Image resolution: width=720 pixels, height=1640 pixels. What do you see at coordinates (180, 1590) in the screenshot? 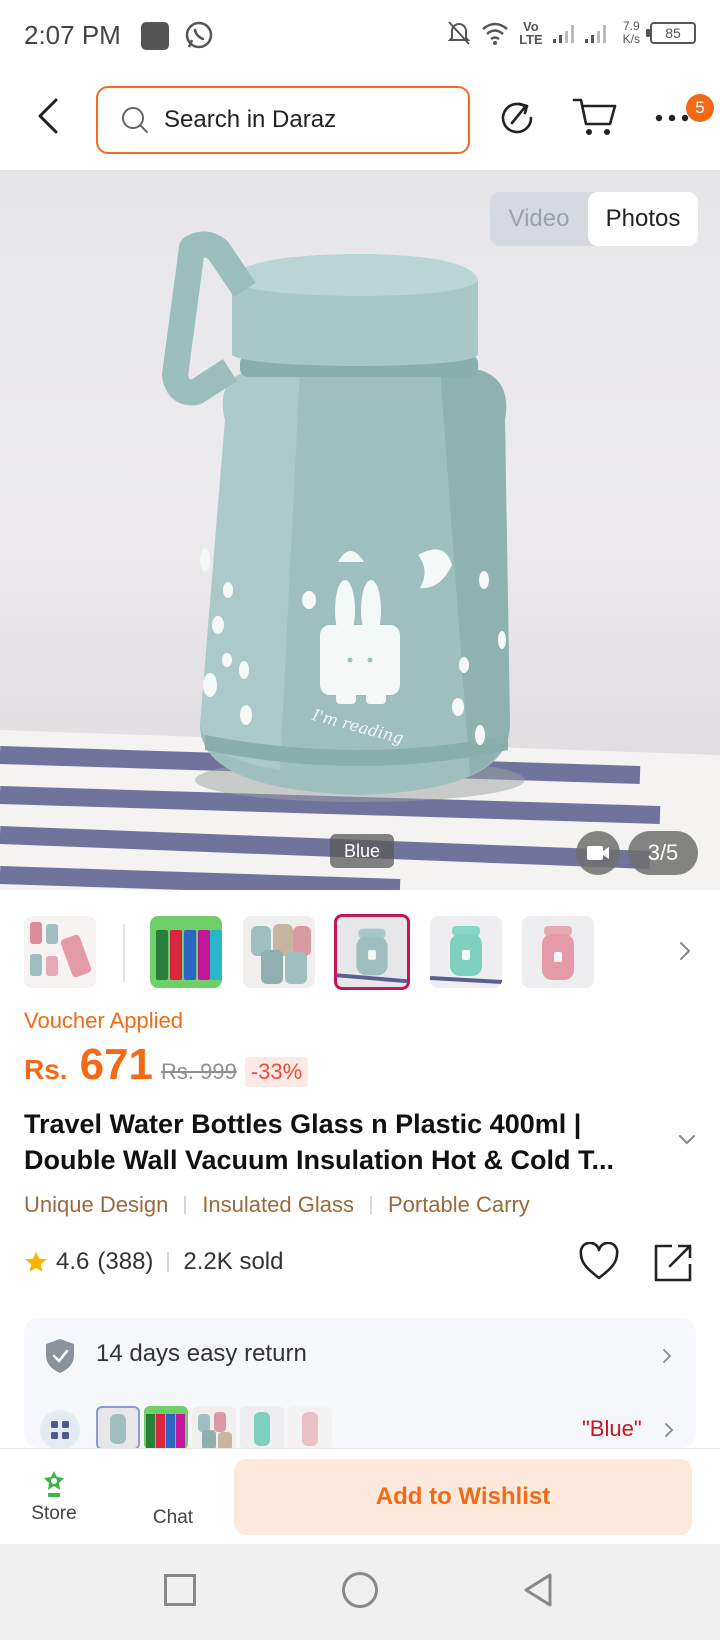
I see `recent-apps-icon` at bounding box center [180, 1590].